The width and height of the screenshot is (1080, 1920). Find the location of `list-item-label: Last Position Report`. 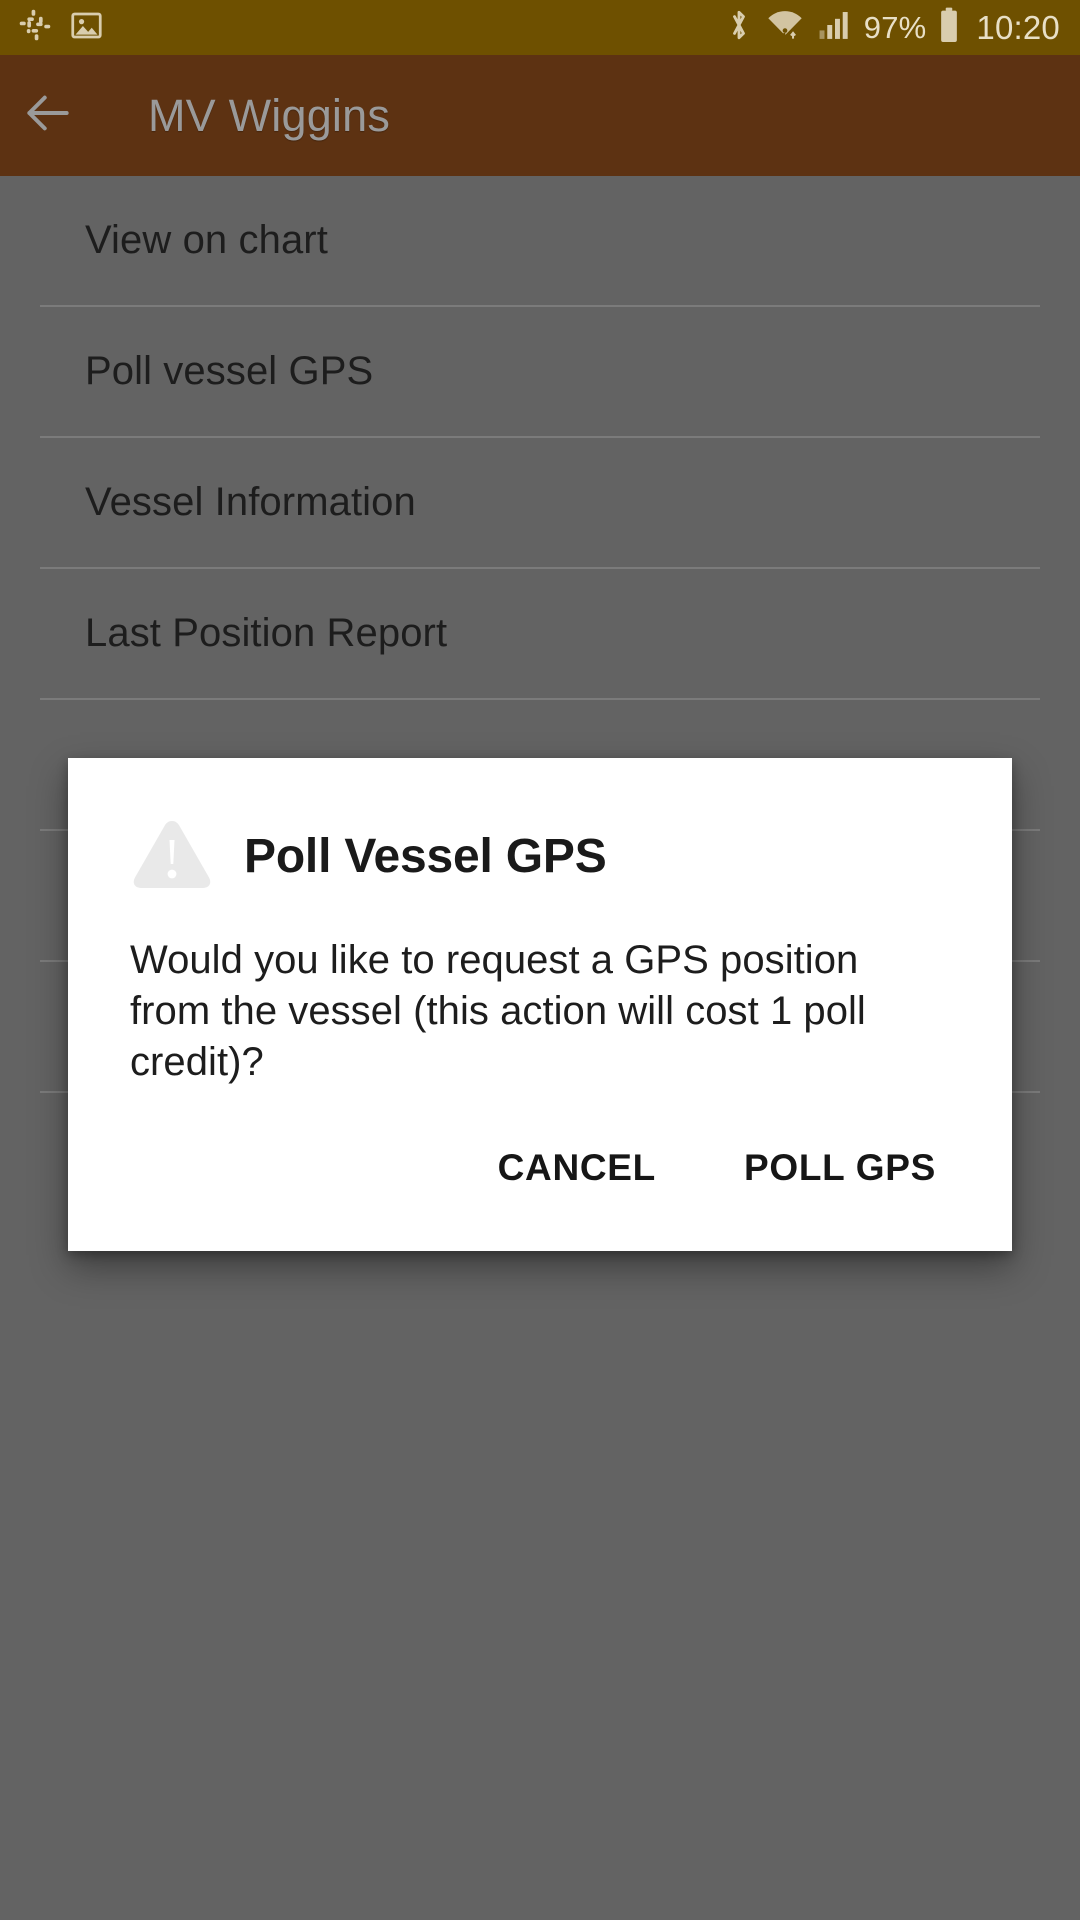

list-item-label: Last Position Report is located at coordinates (266, 633).